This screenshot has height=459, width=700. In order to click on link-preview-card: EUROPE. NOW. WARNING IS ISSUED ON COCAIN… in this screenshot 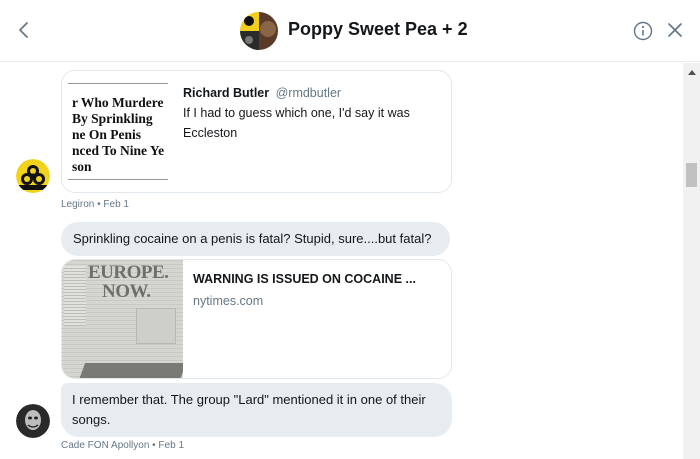, I will do `click(256, 319)`.